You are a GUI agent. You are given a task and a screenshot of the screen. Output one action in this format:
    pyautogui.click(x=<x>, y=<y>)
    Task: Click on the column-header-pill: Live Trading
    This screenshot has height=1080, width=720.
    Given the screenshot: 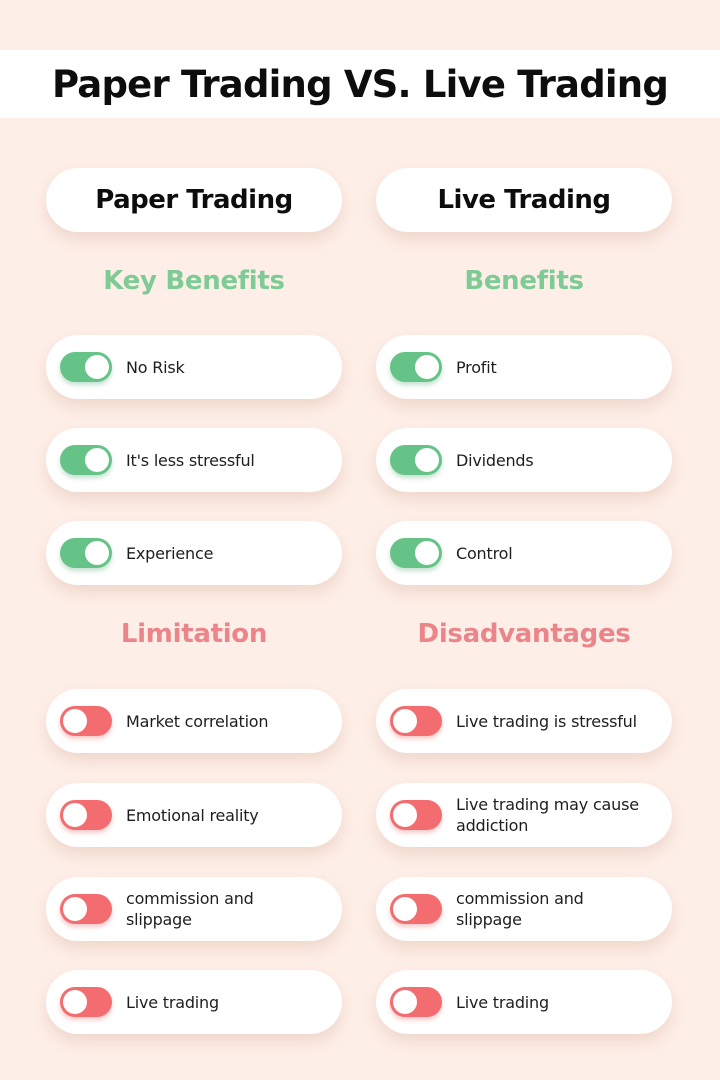 What is the action you would take?
    pyautogui.click(x=524, y=200)
    